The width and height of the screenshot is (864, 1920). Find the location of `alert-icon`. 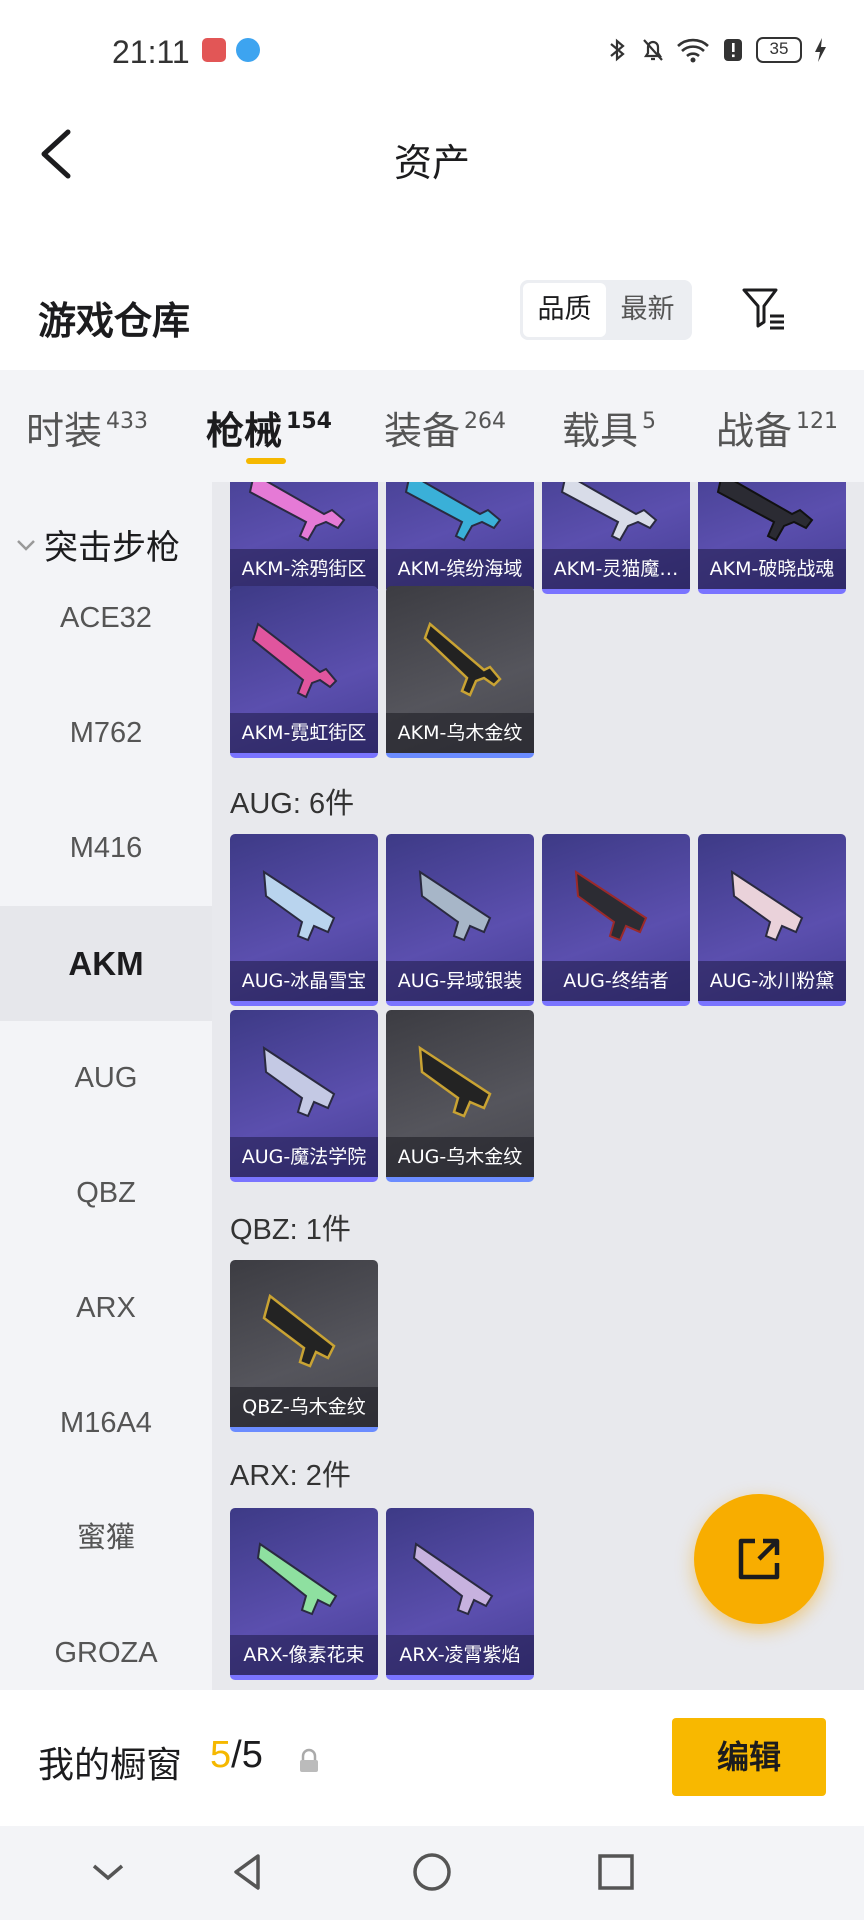

alert-icon is located at coordinates (733, 50).